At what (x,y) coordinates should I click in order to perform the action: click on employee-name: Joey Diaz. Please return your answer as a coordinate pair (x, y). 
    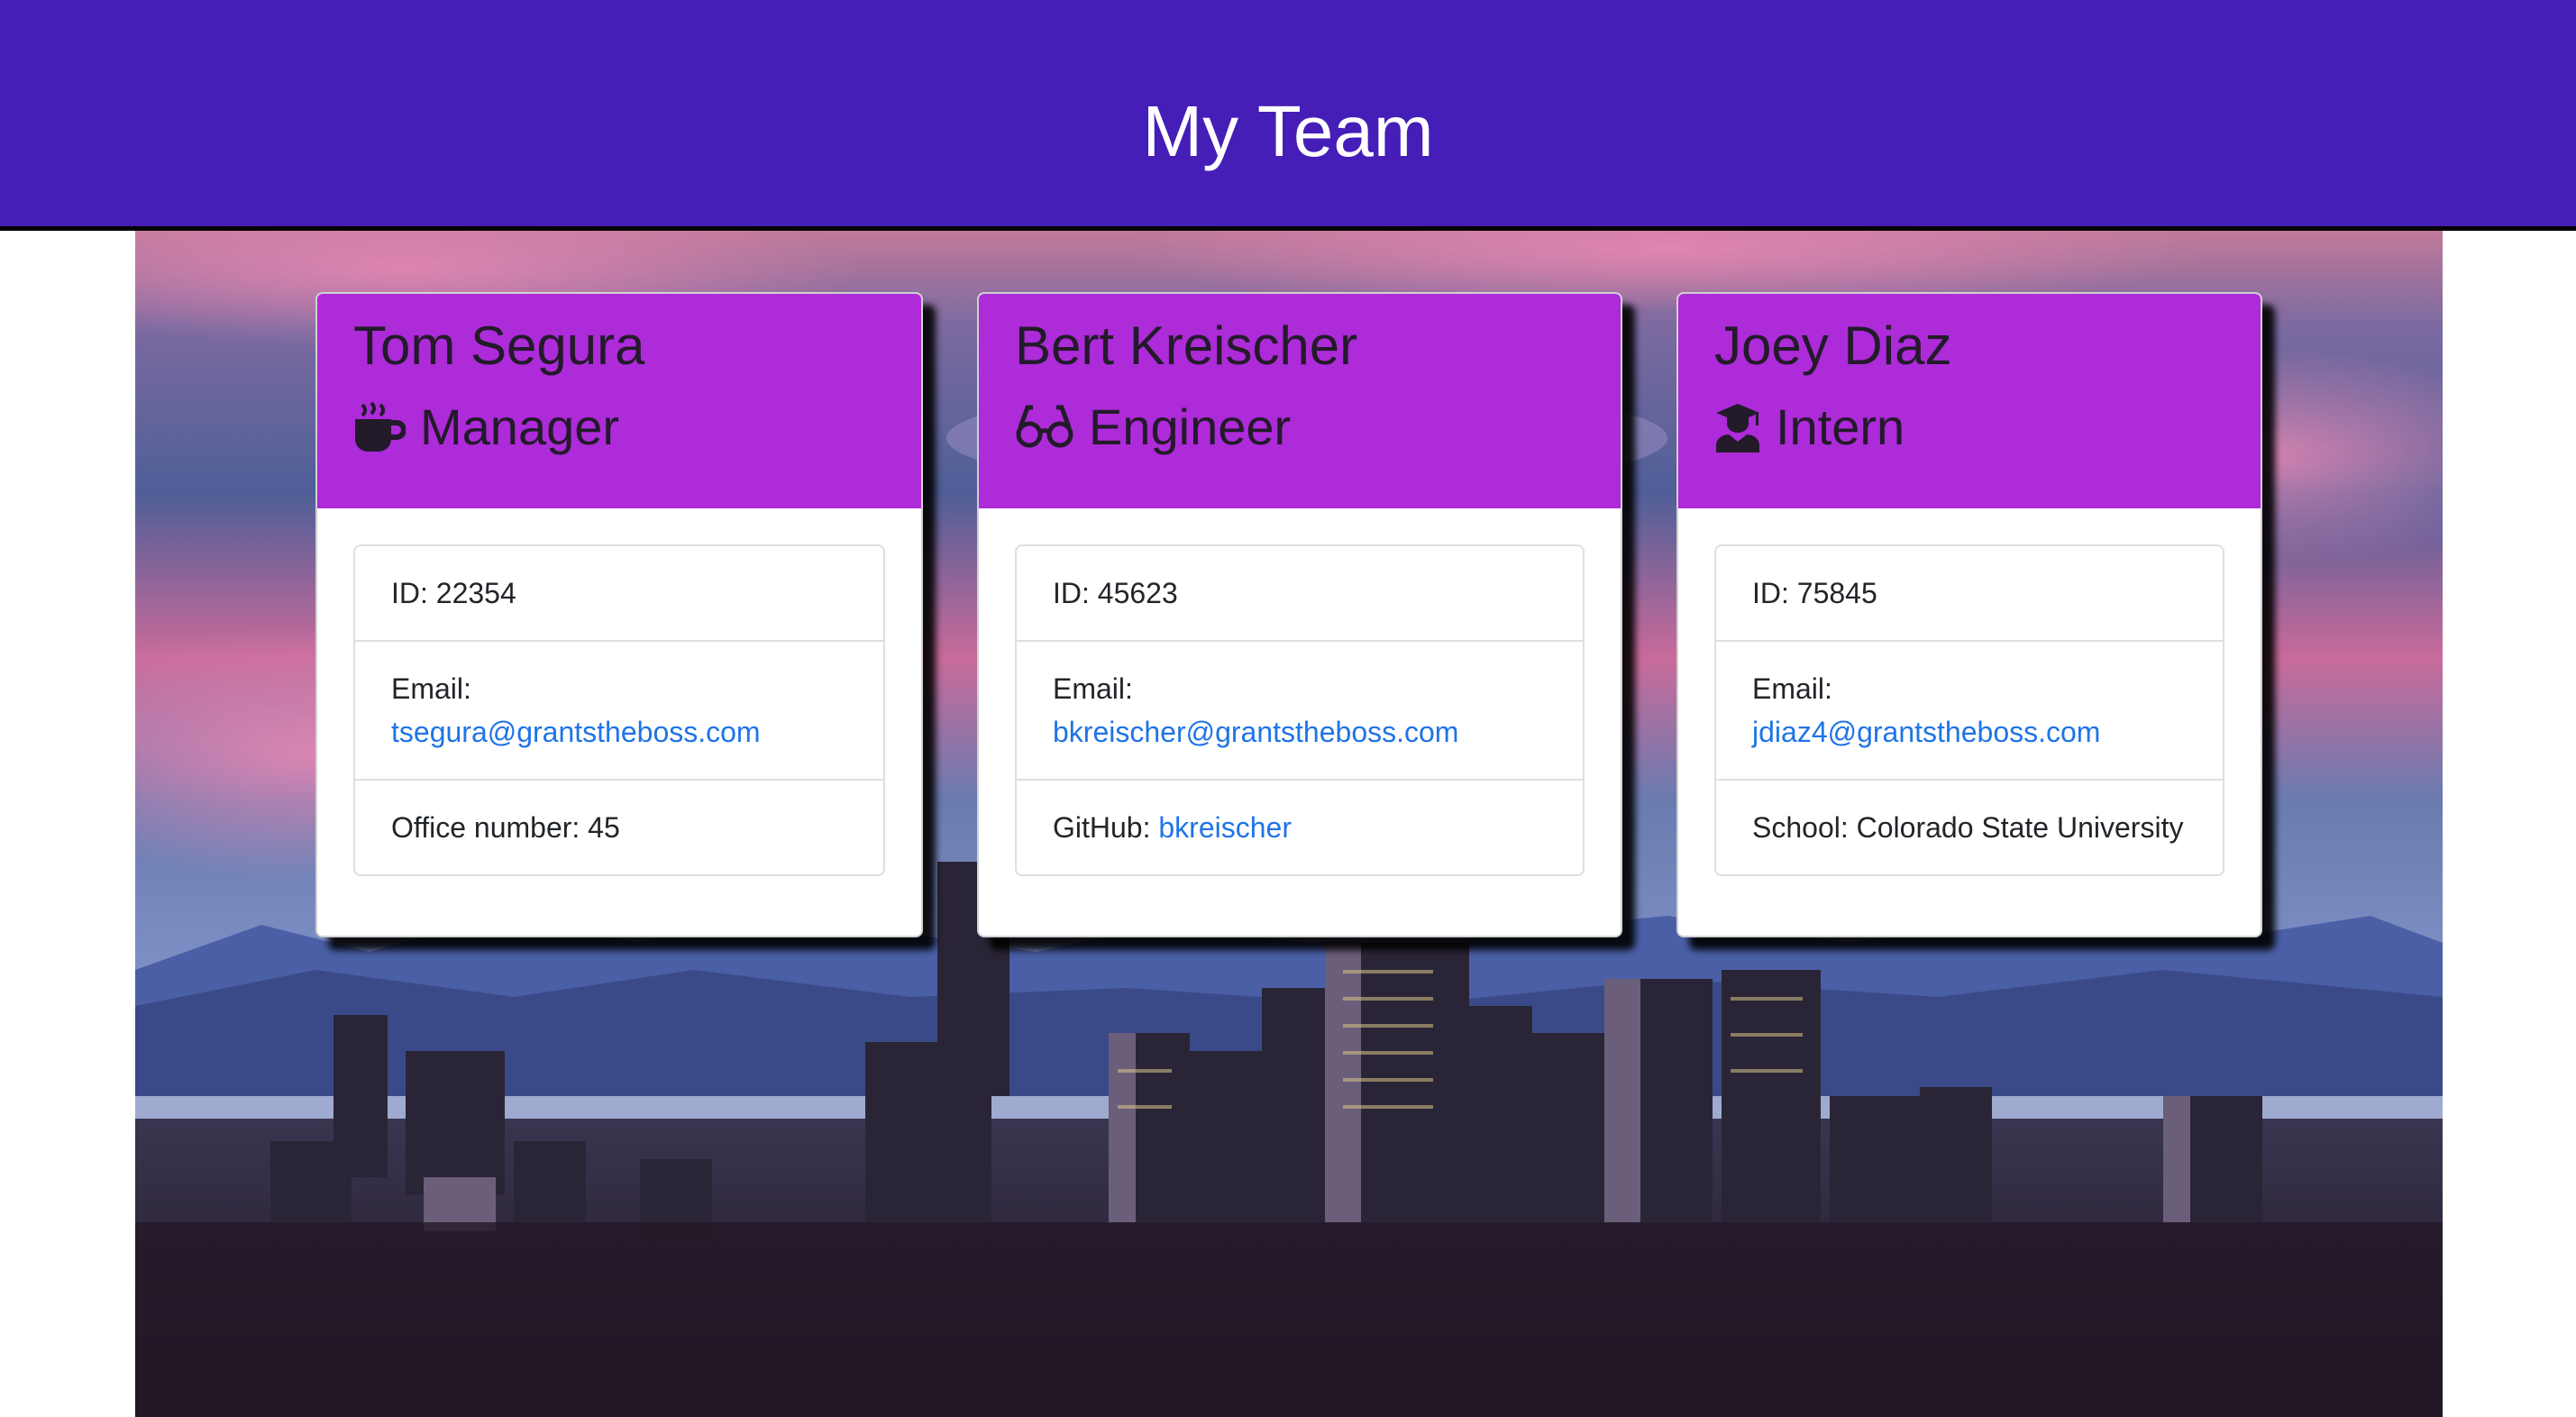
    Looking at the image, I should click on (1833, 345).